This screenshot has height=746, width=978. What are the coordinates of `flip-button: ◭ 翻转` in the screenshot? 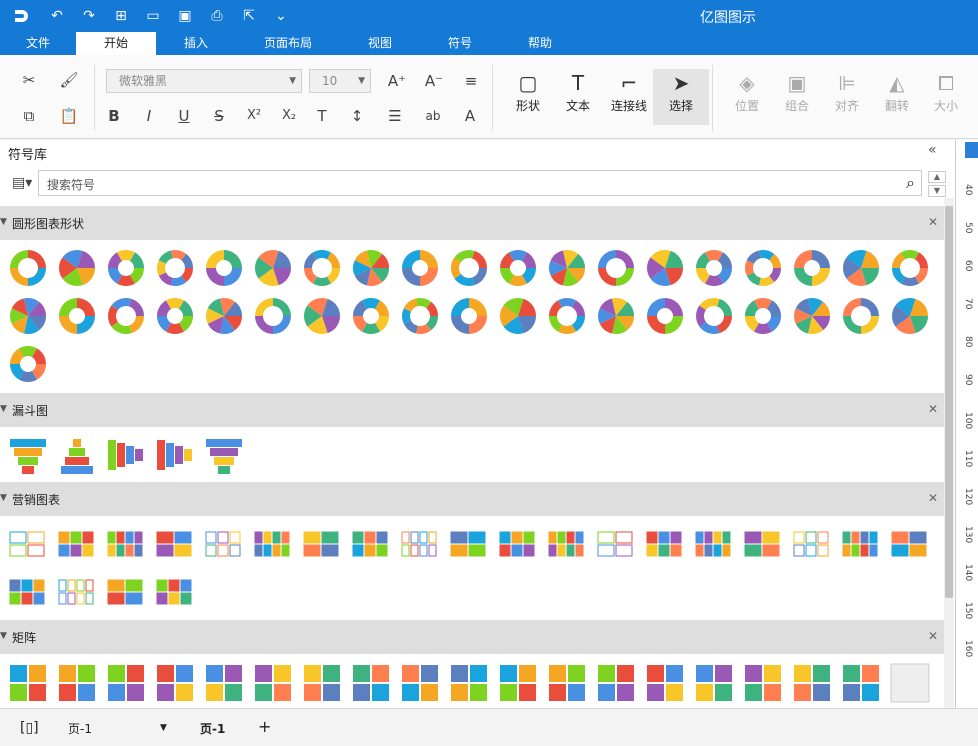 It's located at (897, 97).